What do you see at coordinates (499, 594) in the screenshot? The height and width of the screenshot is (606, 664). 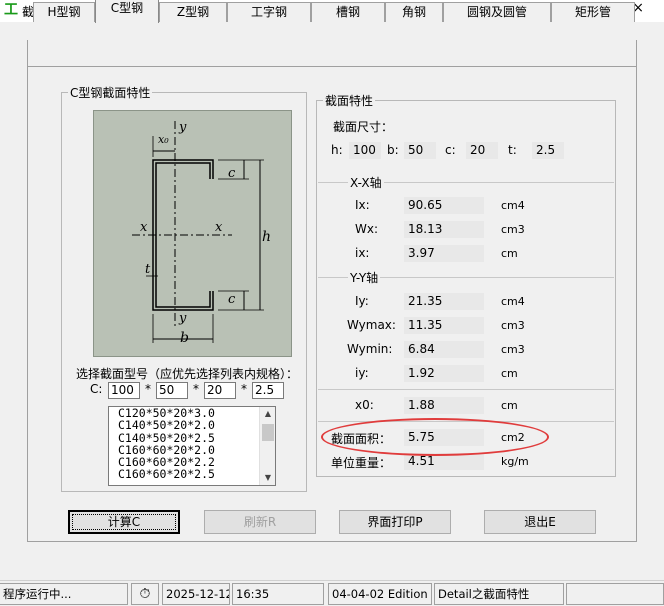 I see `status-detail: Detail之截面特性` at bounding box center [499, 594].